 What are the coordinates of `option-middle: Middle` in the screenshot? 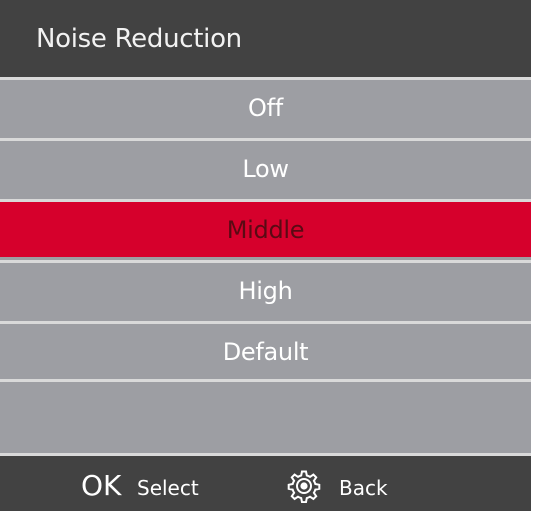 It's located at (265, 228).